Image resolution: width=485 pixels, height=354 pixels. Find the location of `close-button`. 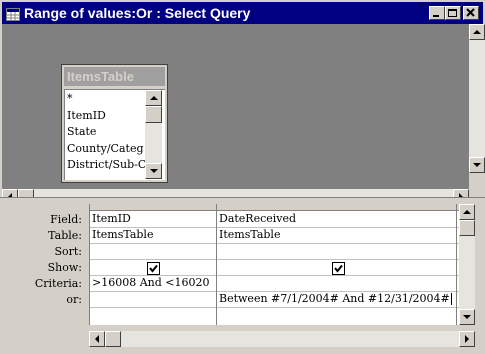

close-button is located at coordinates (471, 13).